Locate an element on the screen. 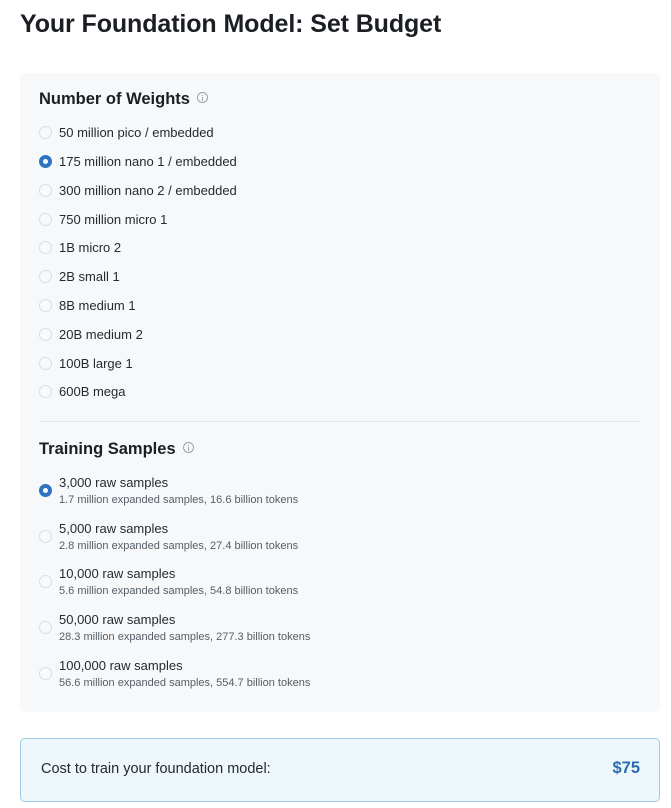  weights-option-label: 750 million micro 1 is located at coordinates (113, 219).